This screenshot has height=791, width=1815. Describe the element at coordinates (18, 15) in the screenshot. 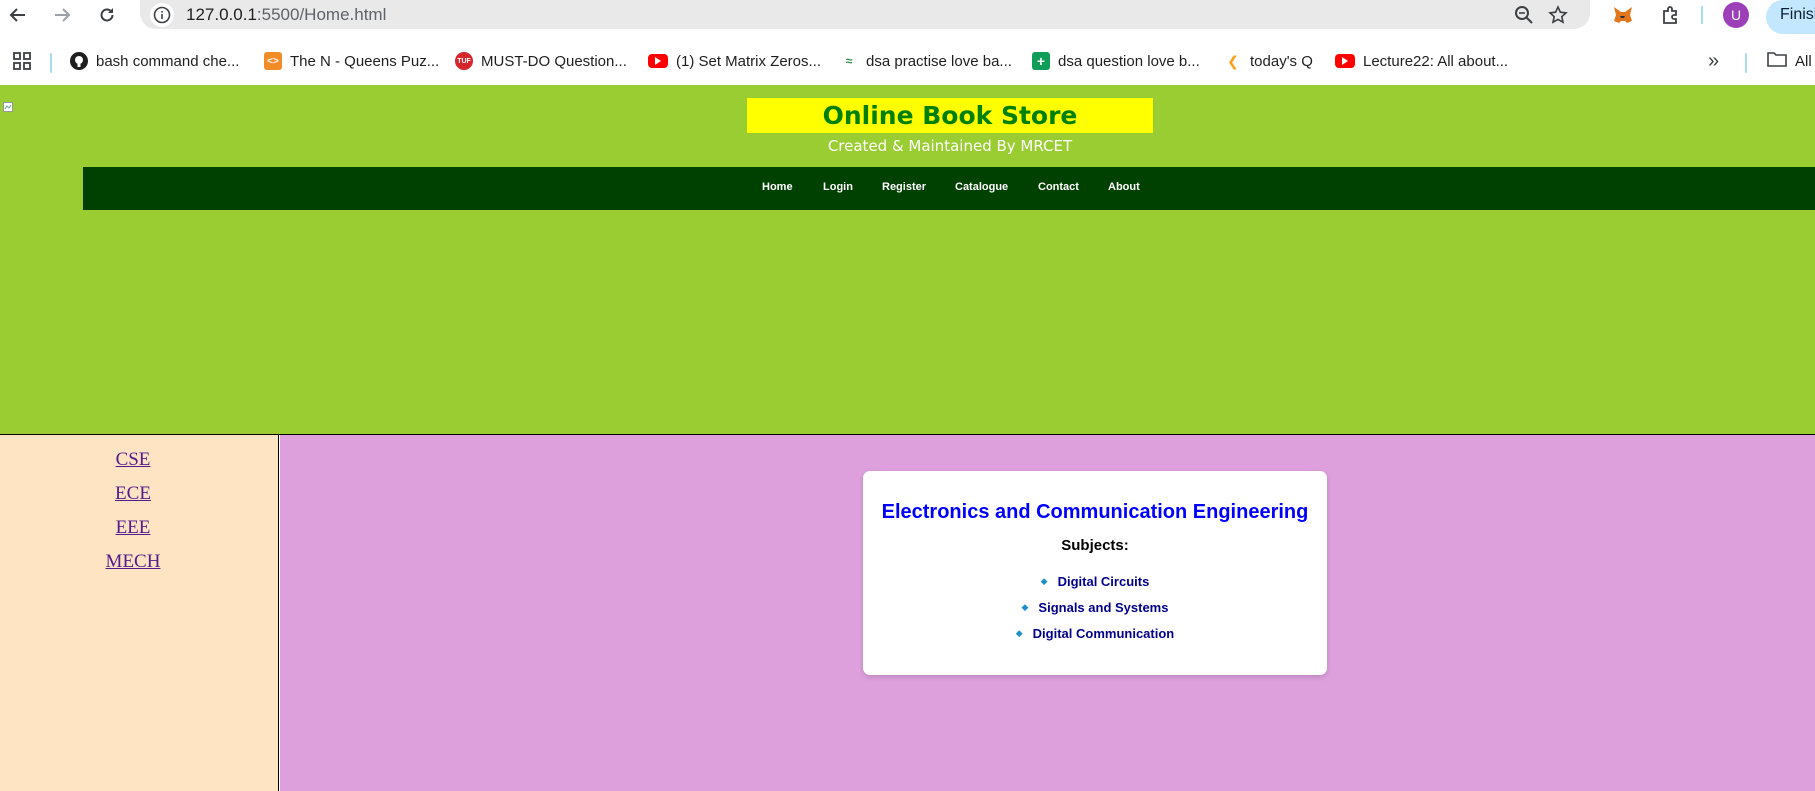

I see `back-arrow-icon` at that location.